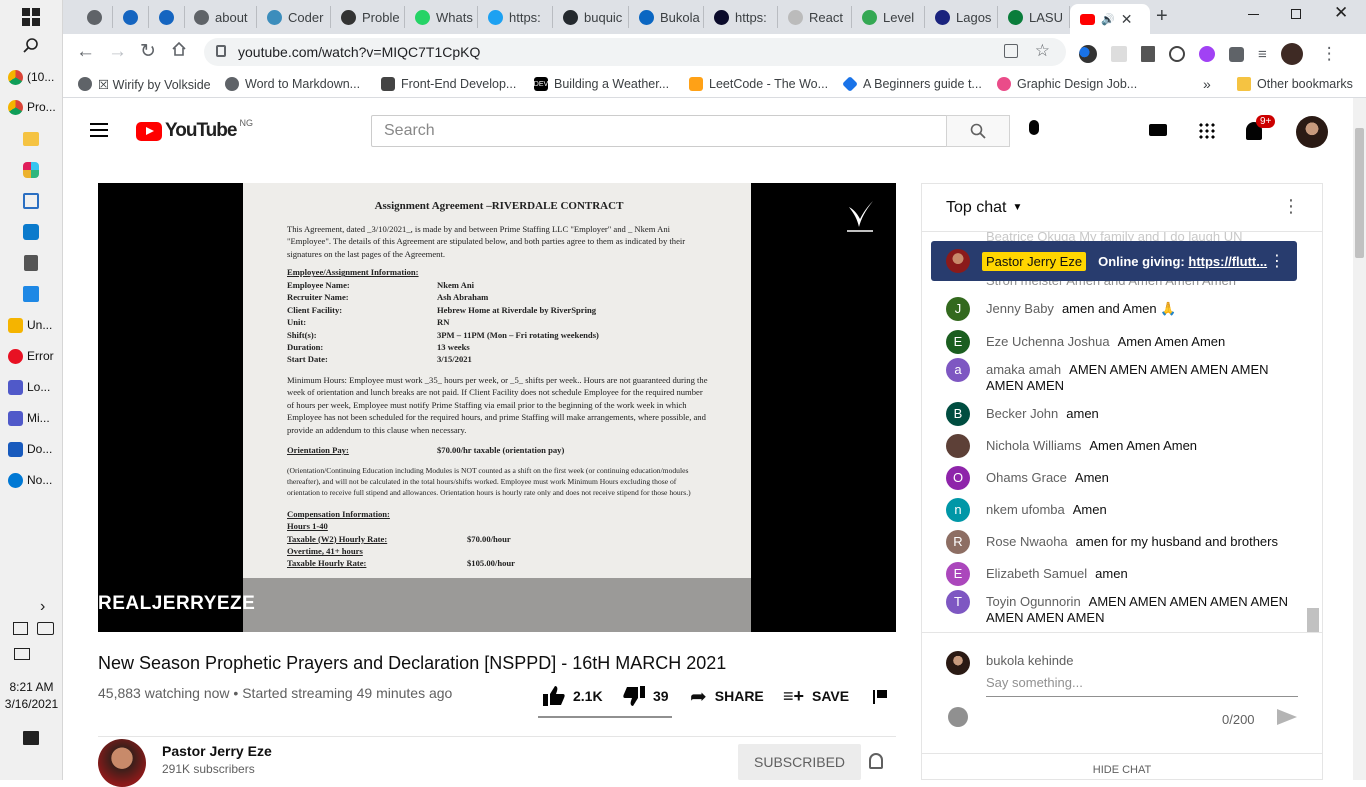 The height and width of the screenshot is (787, 1366). What do you see at coordinates (1296, 14) in the screenshot?
I see `maximize-button` at bounding box center [1296, 14].